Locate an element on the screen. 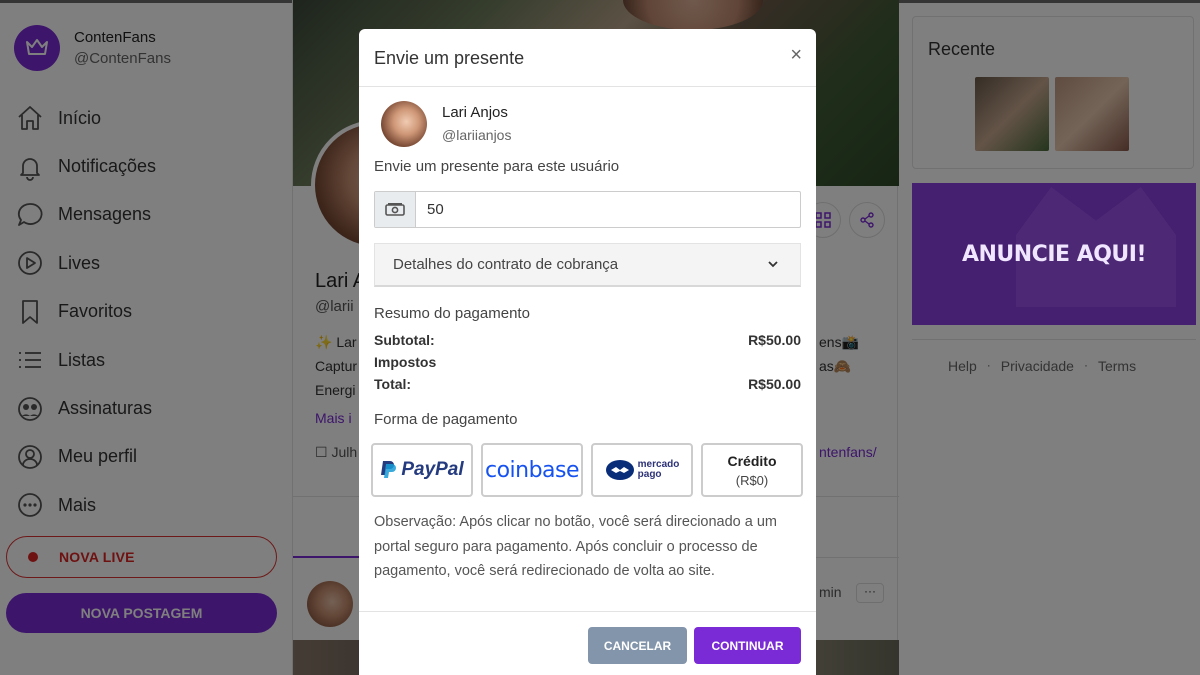  subtotal-label: Subtotal: is located at coordinates (404, 340).